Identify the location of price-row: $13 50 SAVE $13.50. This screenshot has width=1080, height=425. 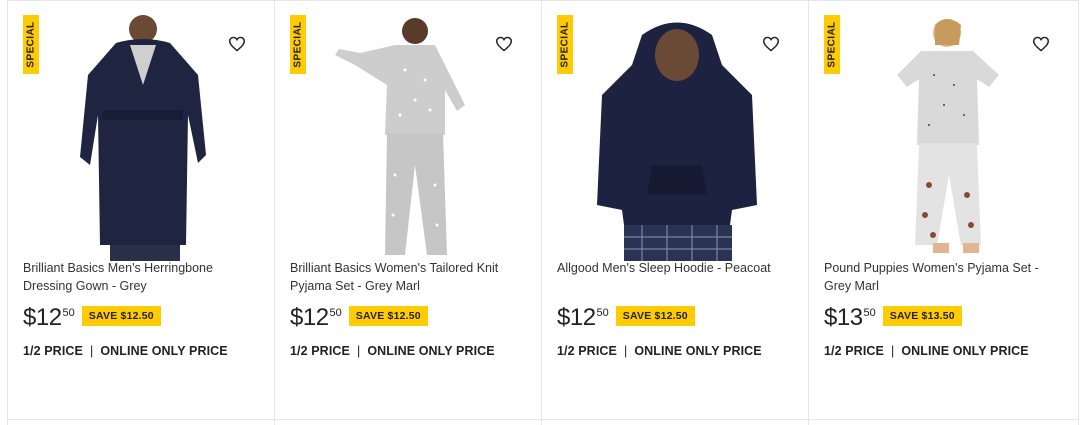
(893, 318).